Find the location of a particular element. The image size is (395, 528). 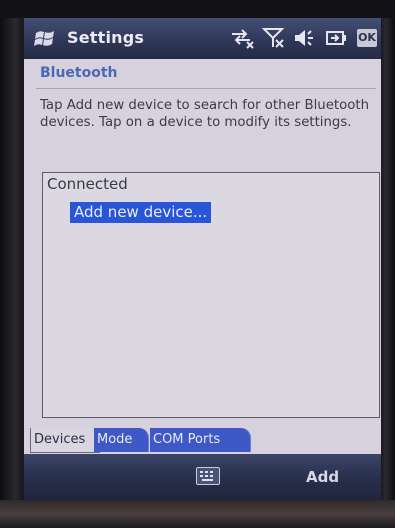

header-divider is located at coordinates (206, 88).